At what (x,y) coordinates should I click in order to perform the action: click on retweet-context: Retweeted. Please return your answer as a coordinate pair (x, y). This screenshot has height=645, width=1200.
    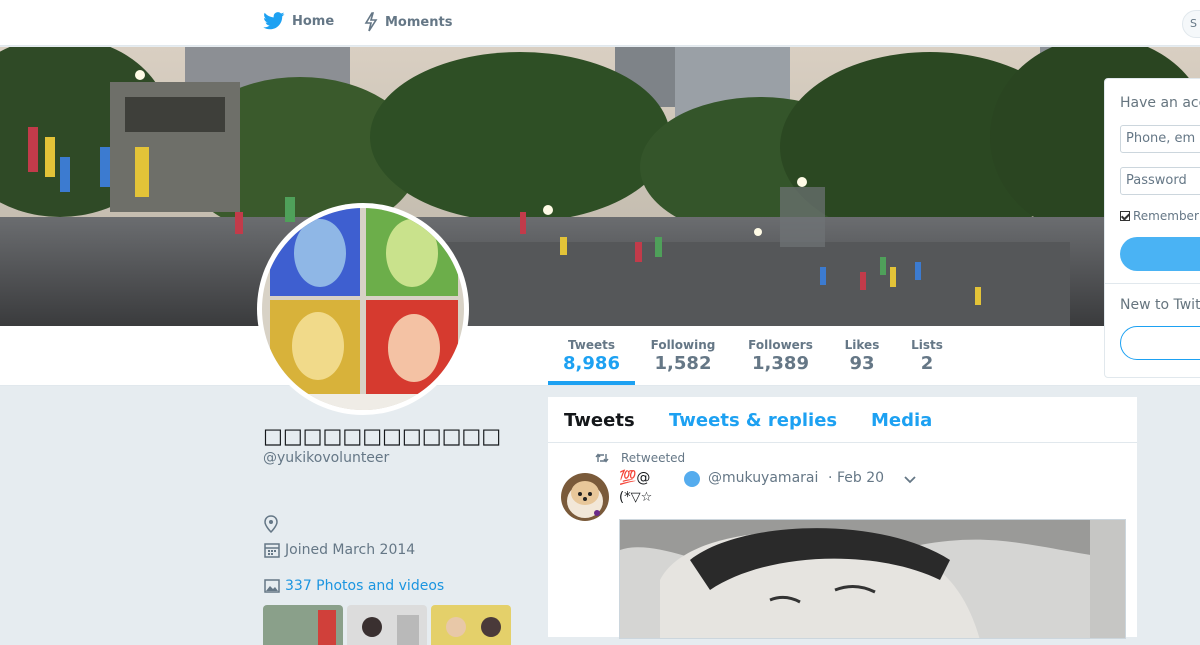
    Looking at the image, I should click on (640, 458).